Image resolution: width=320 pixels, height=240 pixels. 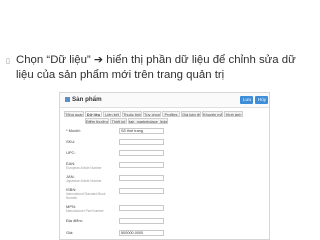 What do you see at coordinates (191, 114) in the screenshot?
I see `tab-retail-price: Giá bán lẻ` at bounding box center [191, 114].